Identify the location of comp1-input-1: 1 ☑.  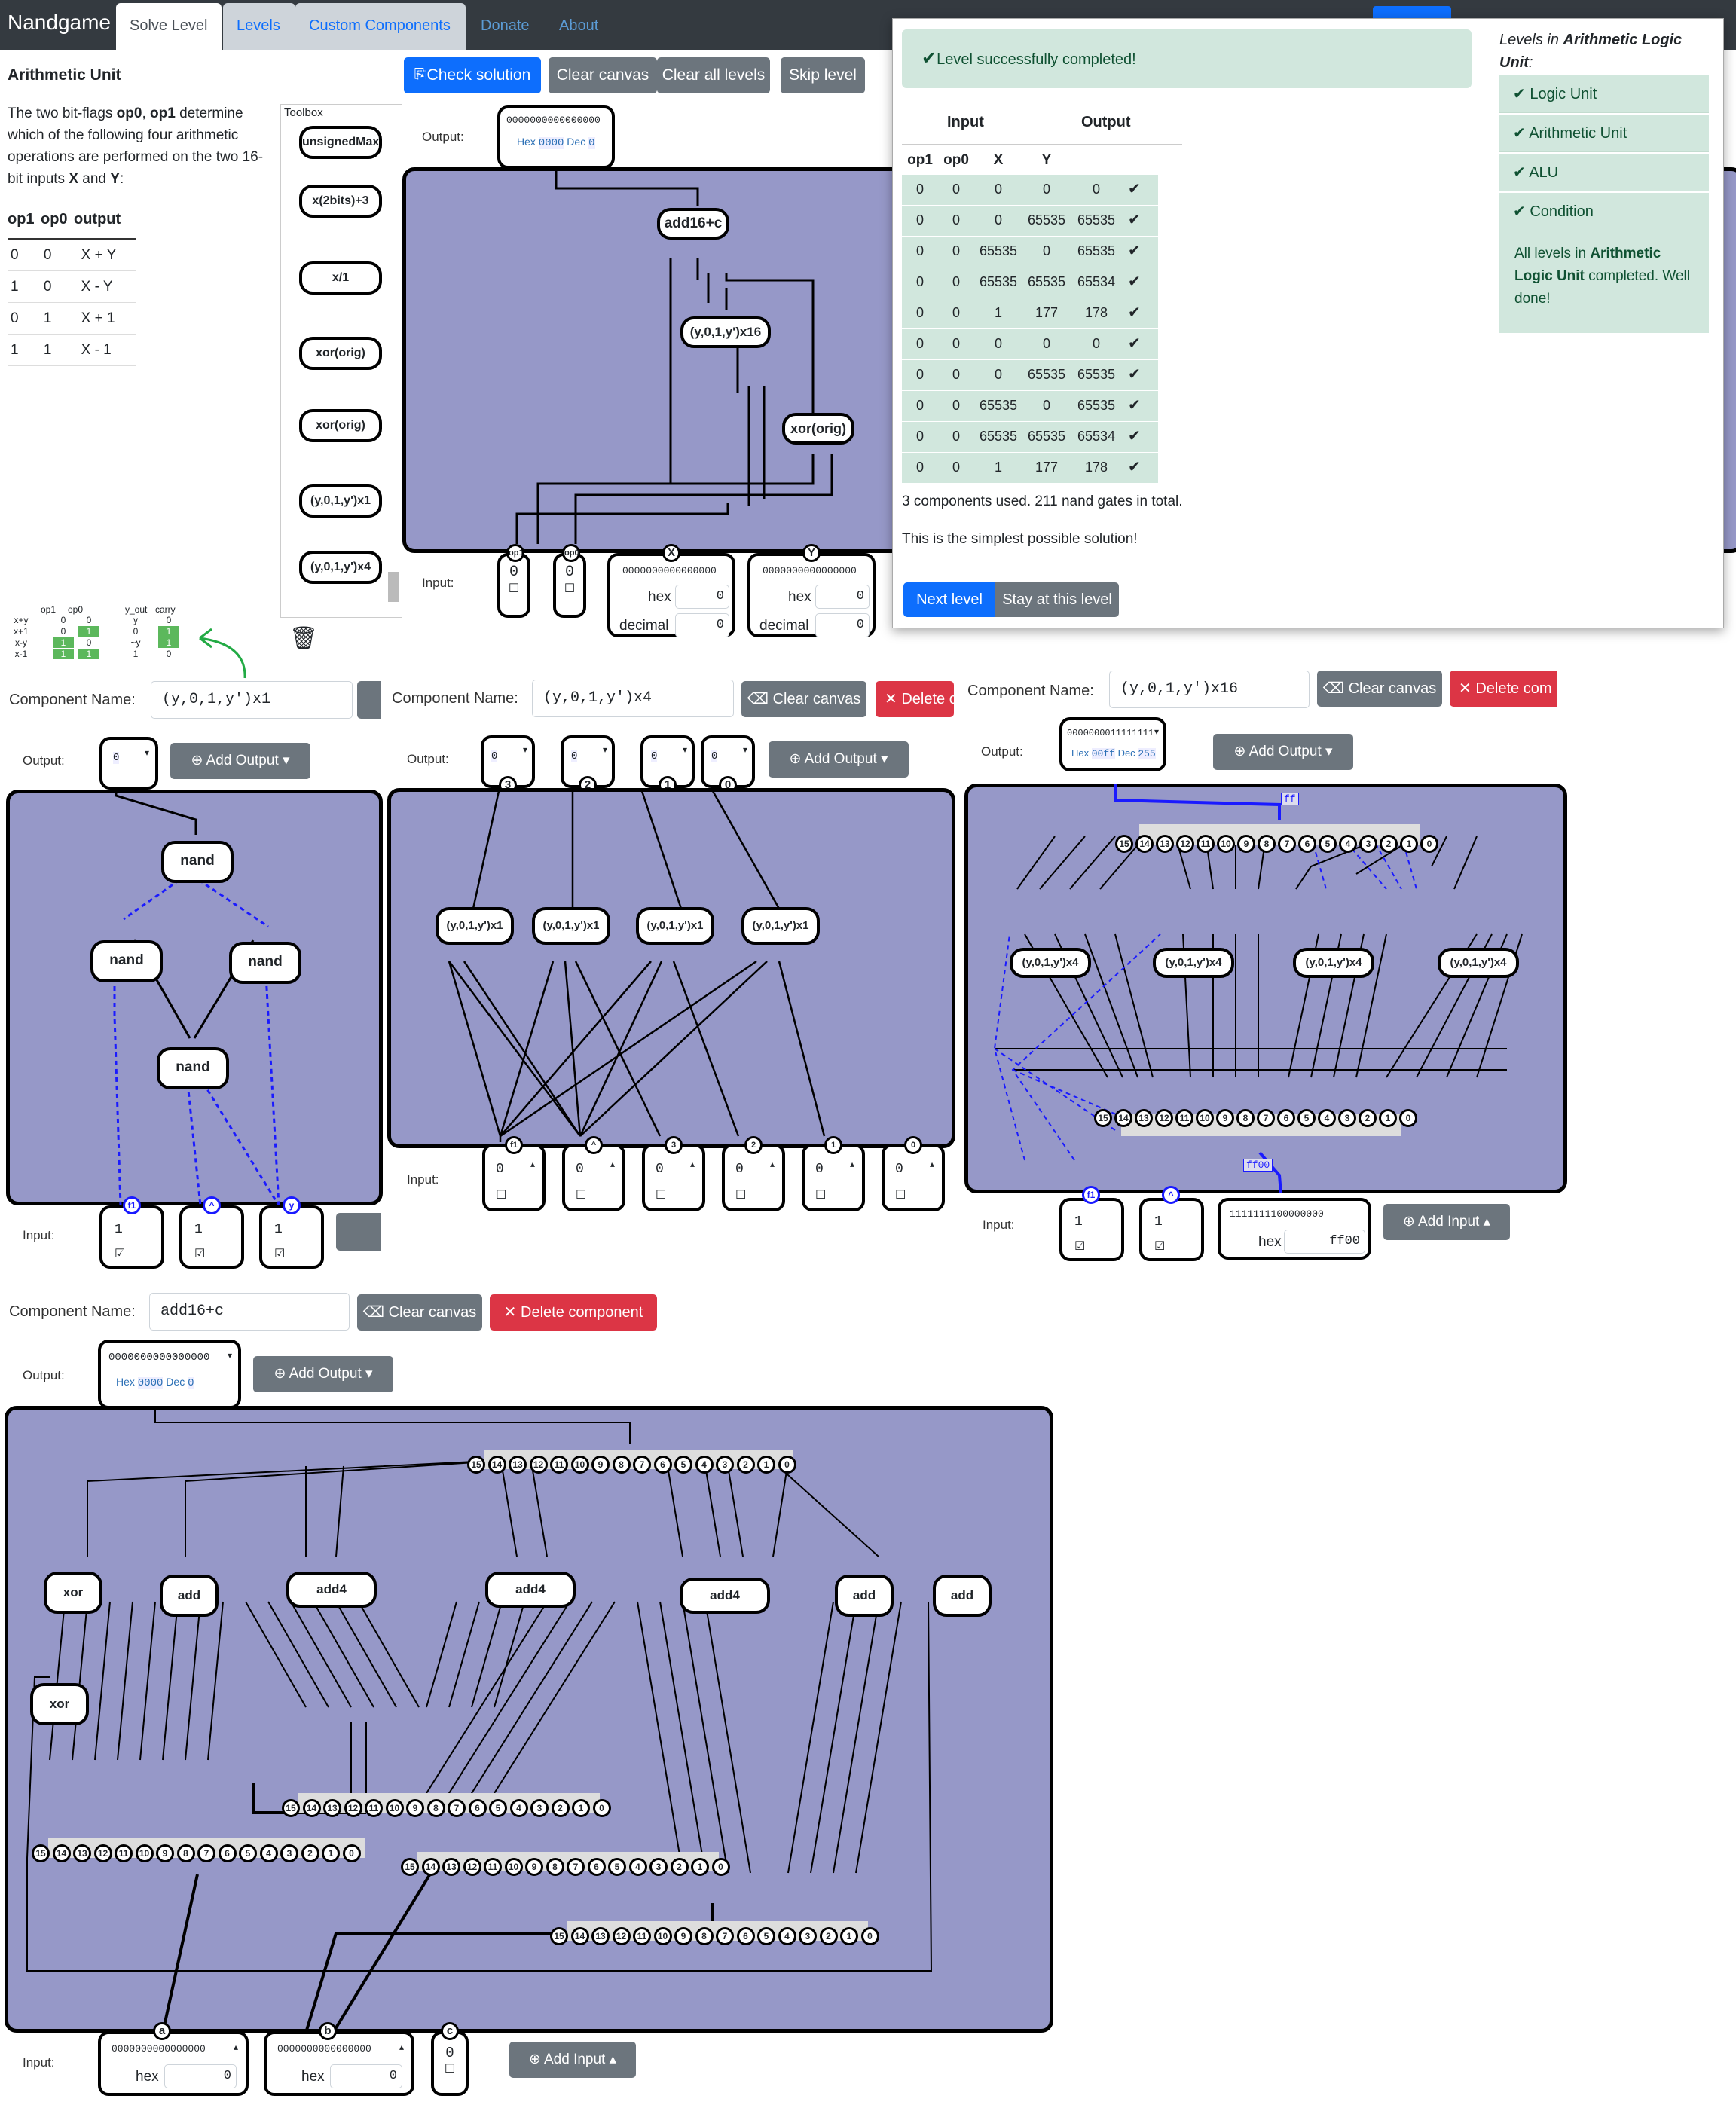
(211, 1237).